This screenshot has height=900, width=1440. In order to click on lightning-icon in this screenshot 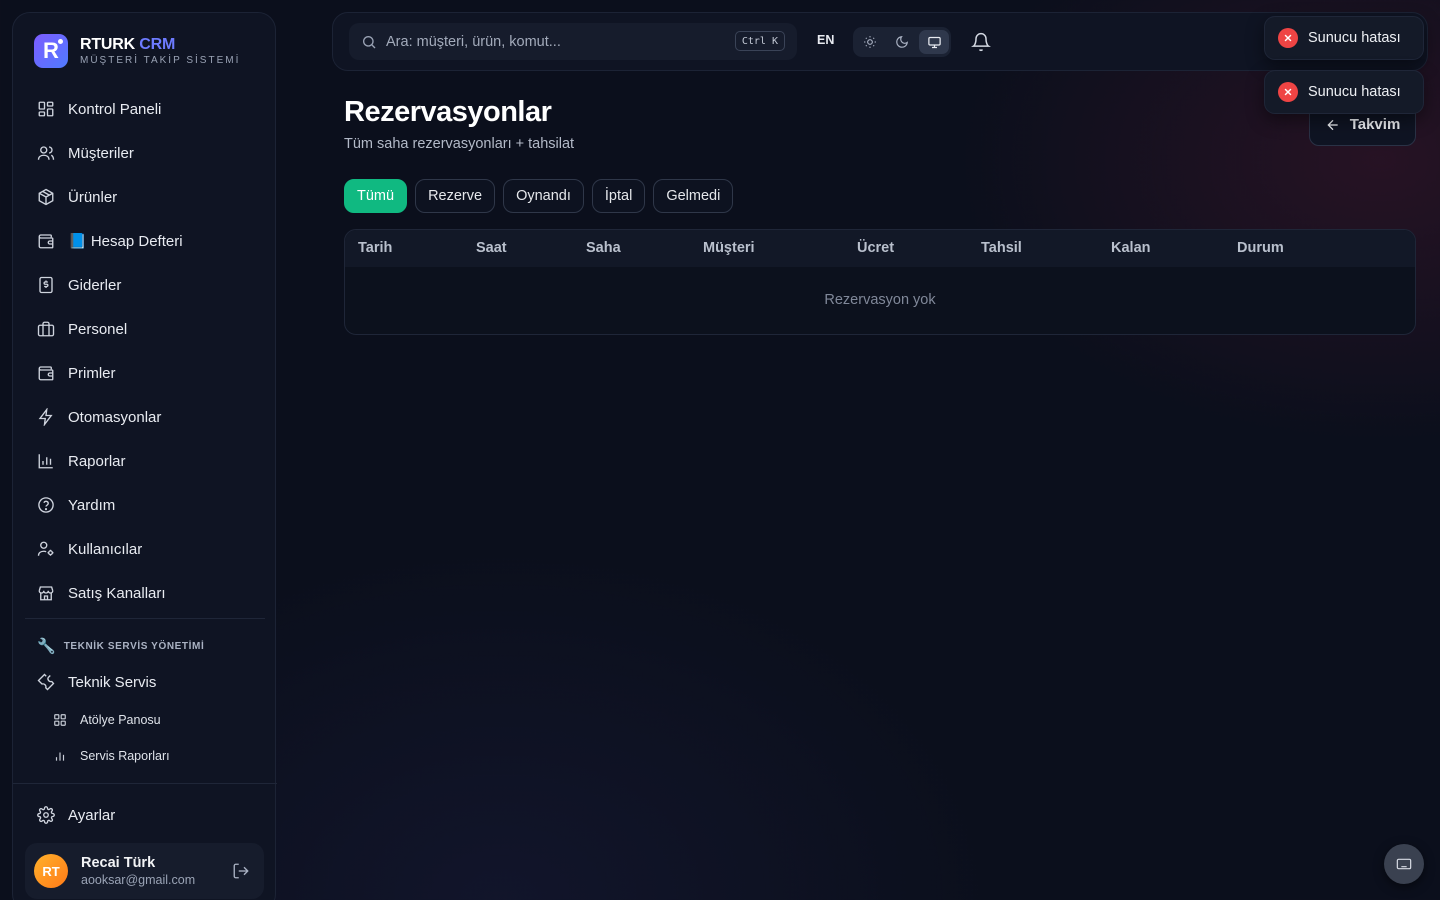, I will do `click(45, 417)`.